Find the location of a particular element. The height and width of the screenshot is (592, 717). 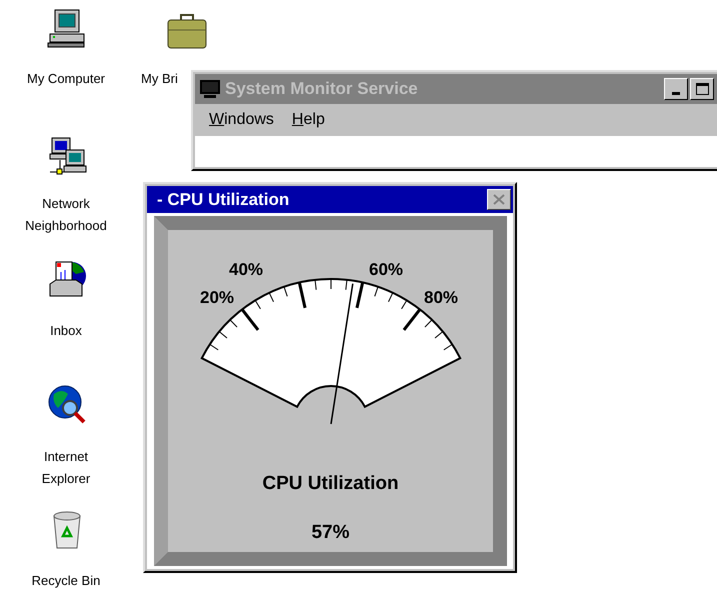

close-icon is located at coordinates (499, 199).